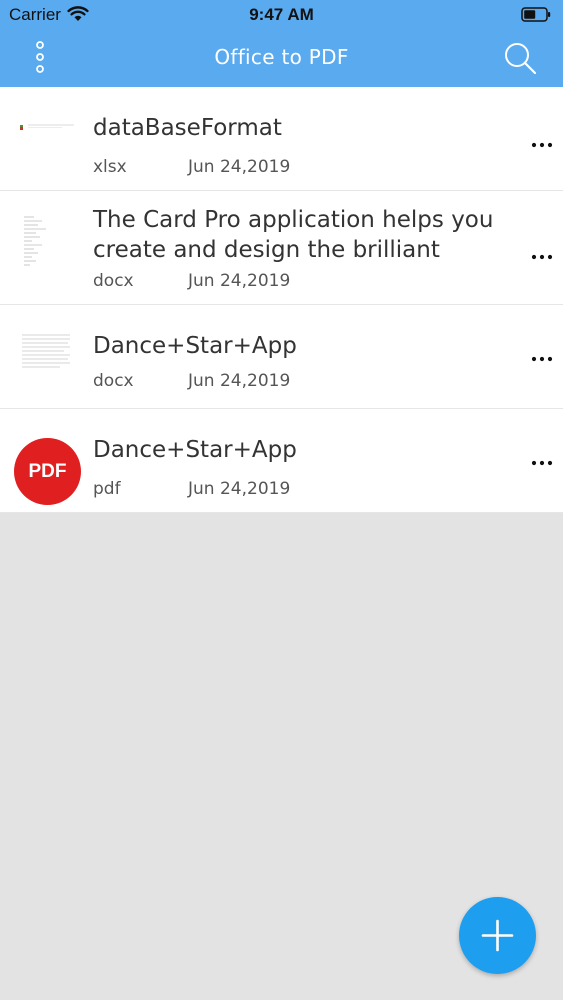  Describe the element at coordinates (520, 59) in the screenshot. I see `search-icon` at that location.